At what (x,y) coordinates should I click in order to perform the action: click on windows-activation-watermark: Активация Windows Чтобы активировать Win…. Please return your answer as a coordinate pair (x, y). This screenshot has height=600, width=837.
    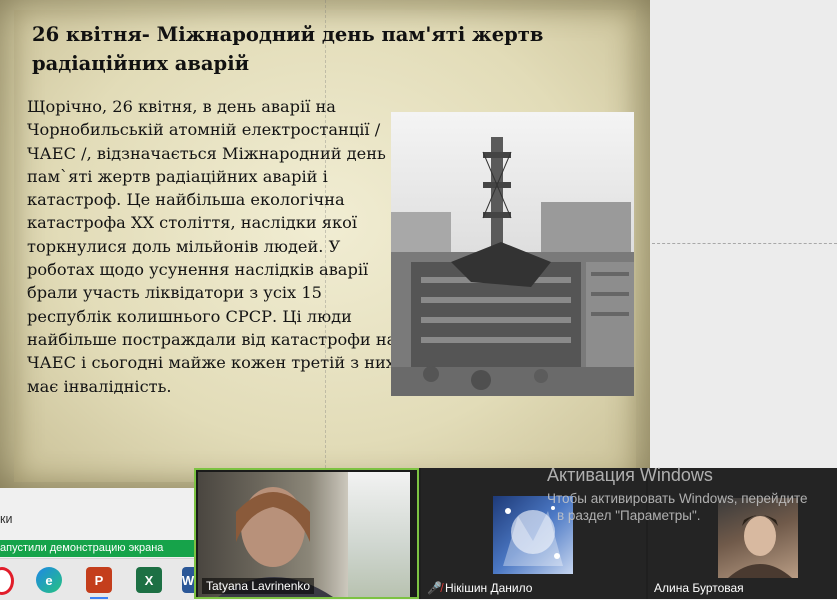
    Looking at the image, I should click on (692, 494).